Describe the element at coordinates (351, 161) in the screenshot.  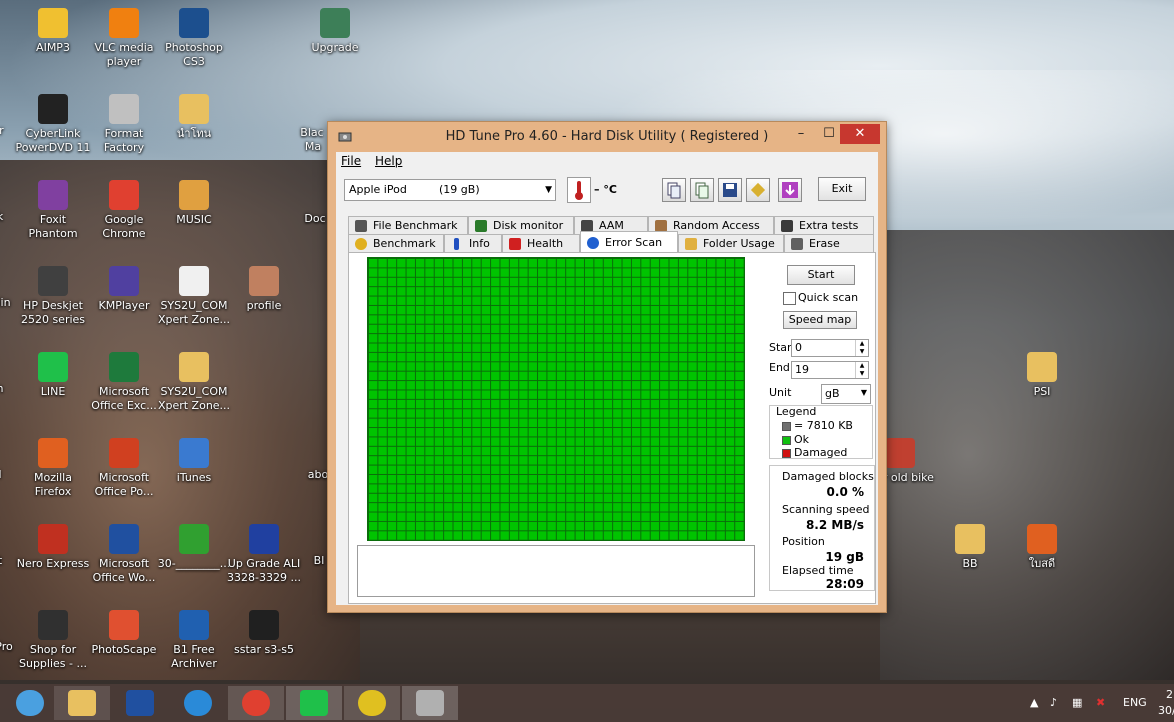
I see `menu-file: File` at that location.